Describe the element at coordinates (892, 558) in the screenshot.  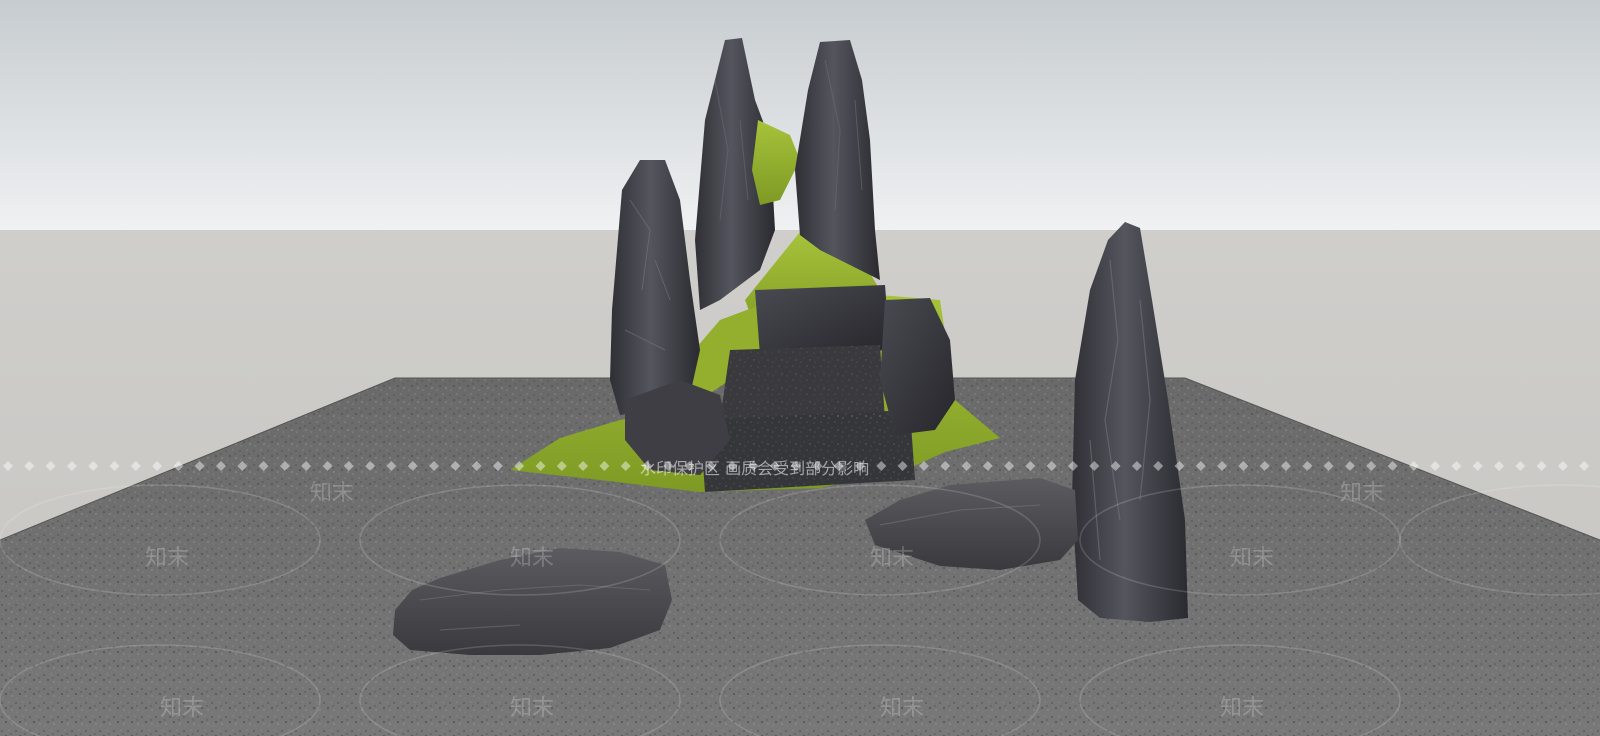
I see `watermark-brand-3: 知末` at that location.